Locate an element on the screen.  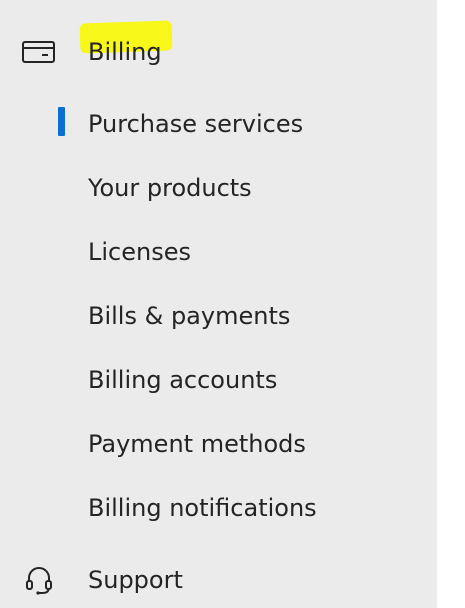
nav-item-billing-notifications: Billing notifications is located at coordinates (218, 508).